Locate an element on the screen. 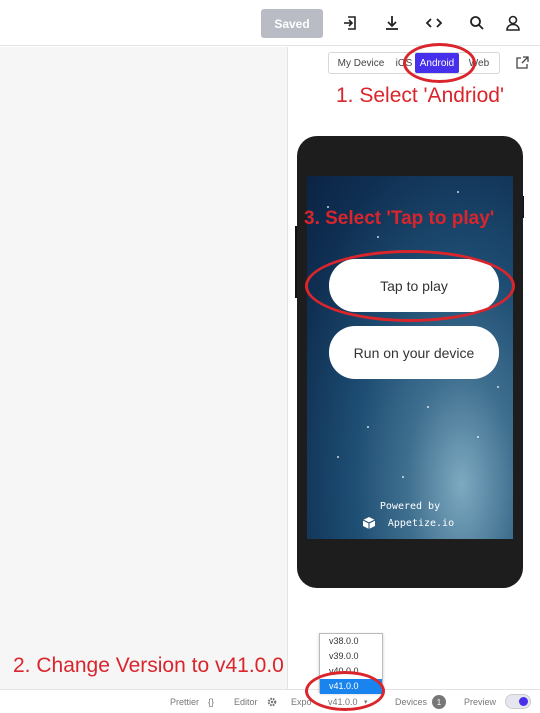  annotation-ring-android is located at coordinates (439, 63).